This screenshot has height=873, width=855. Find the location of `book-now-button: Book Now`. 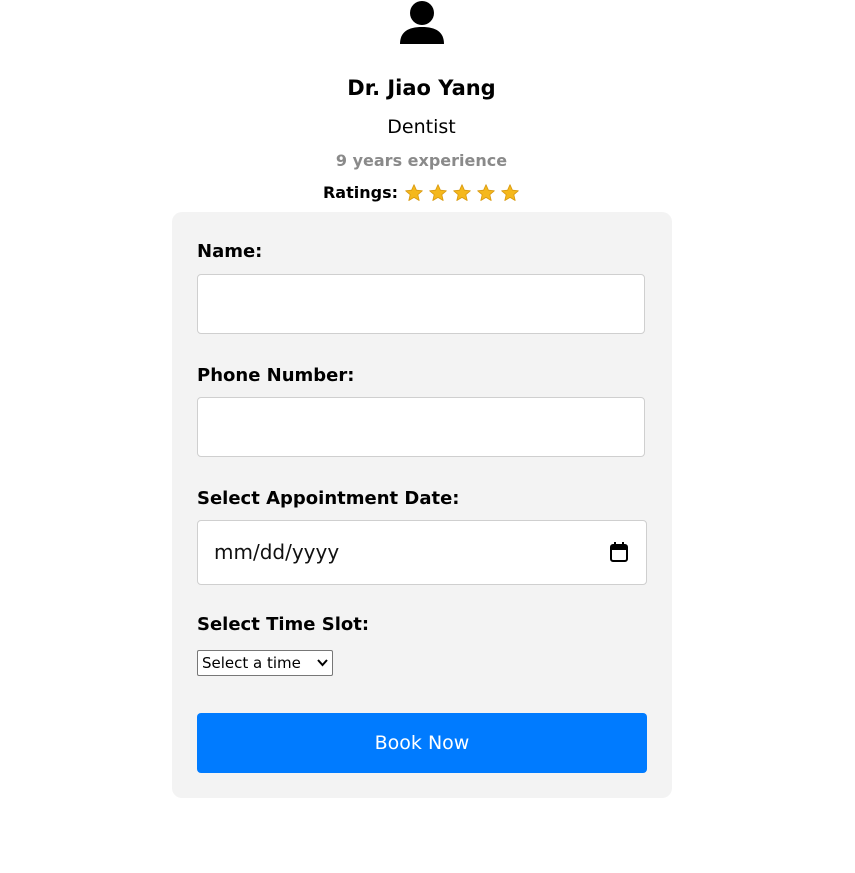

book-now-button: Book Now is located at coordinates (422, 743).